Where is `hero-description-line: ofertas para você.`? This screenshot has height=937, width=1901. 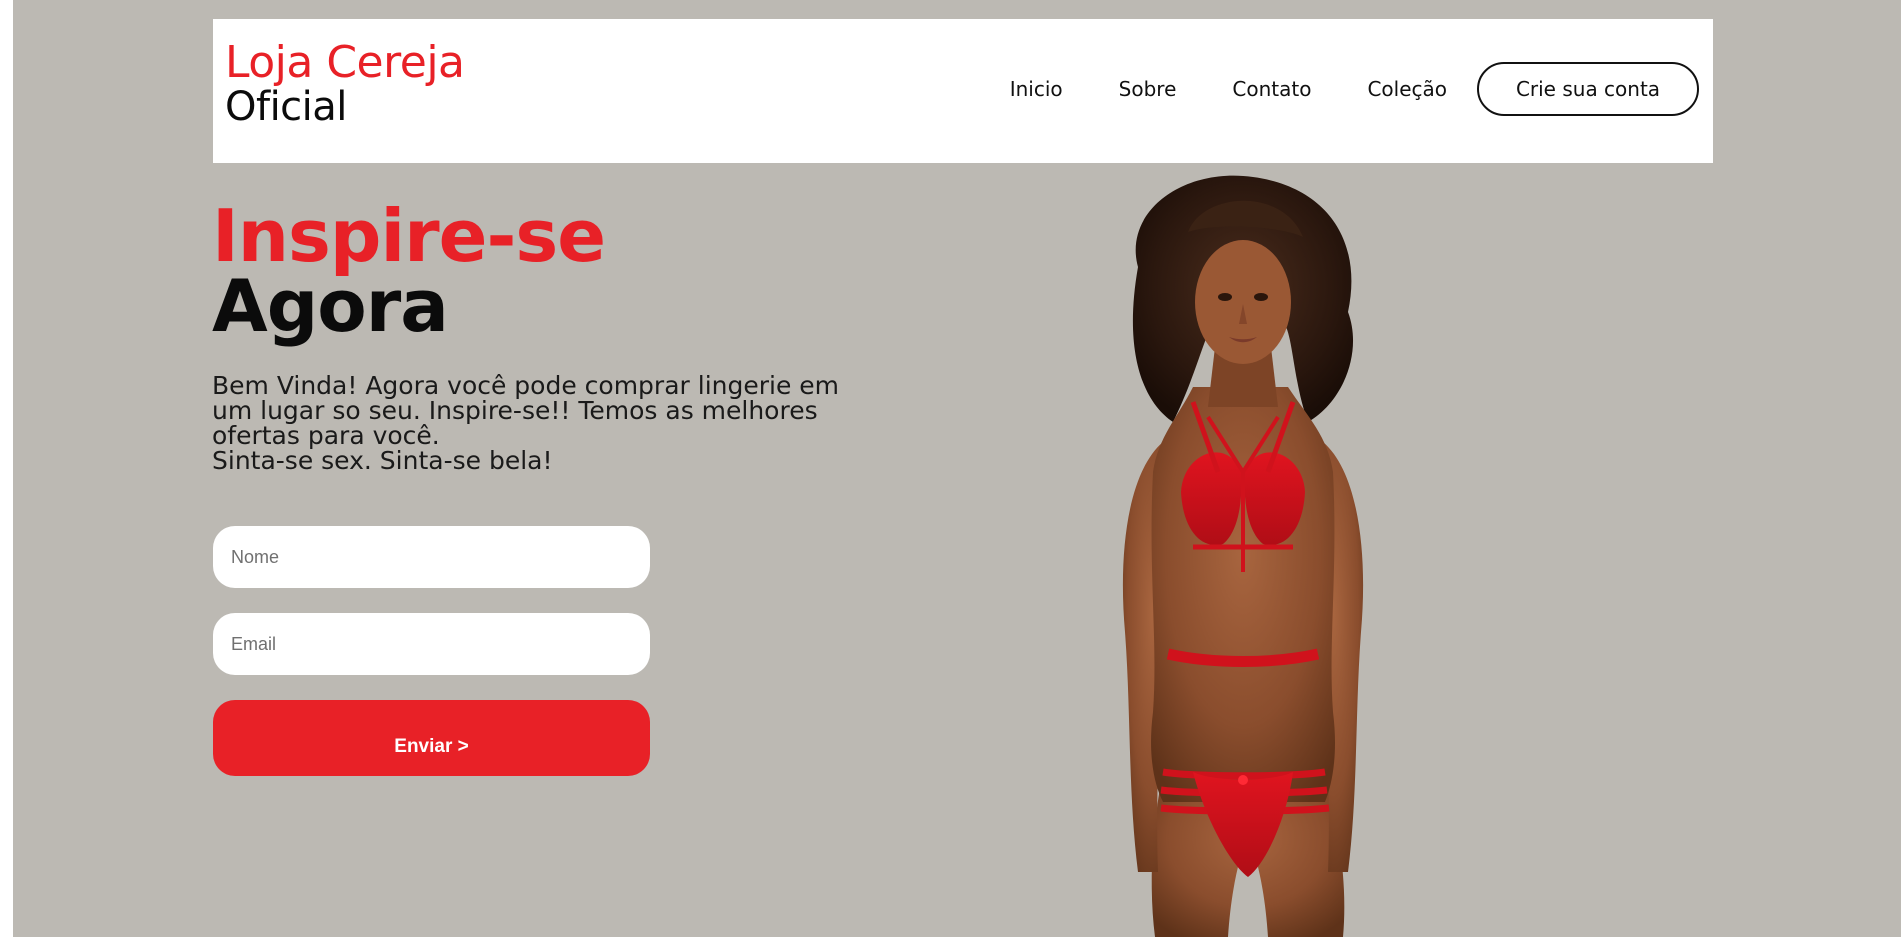
hero-description-line: ofertas para você. is located at coordinates (326, 435).